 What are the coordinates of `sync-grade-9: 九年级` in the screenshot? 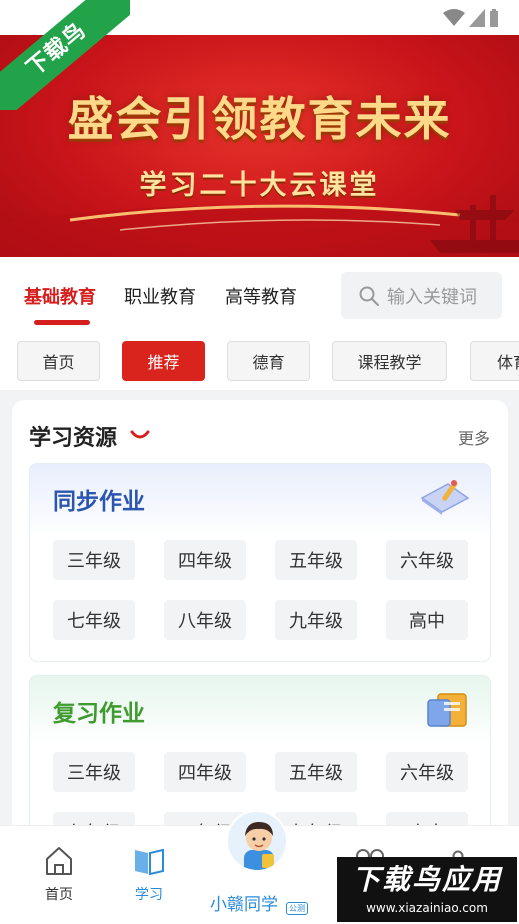 It's located at (316, 620).